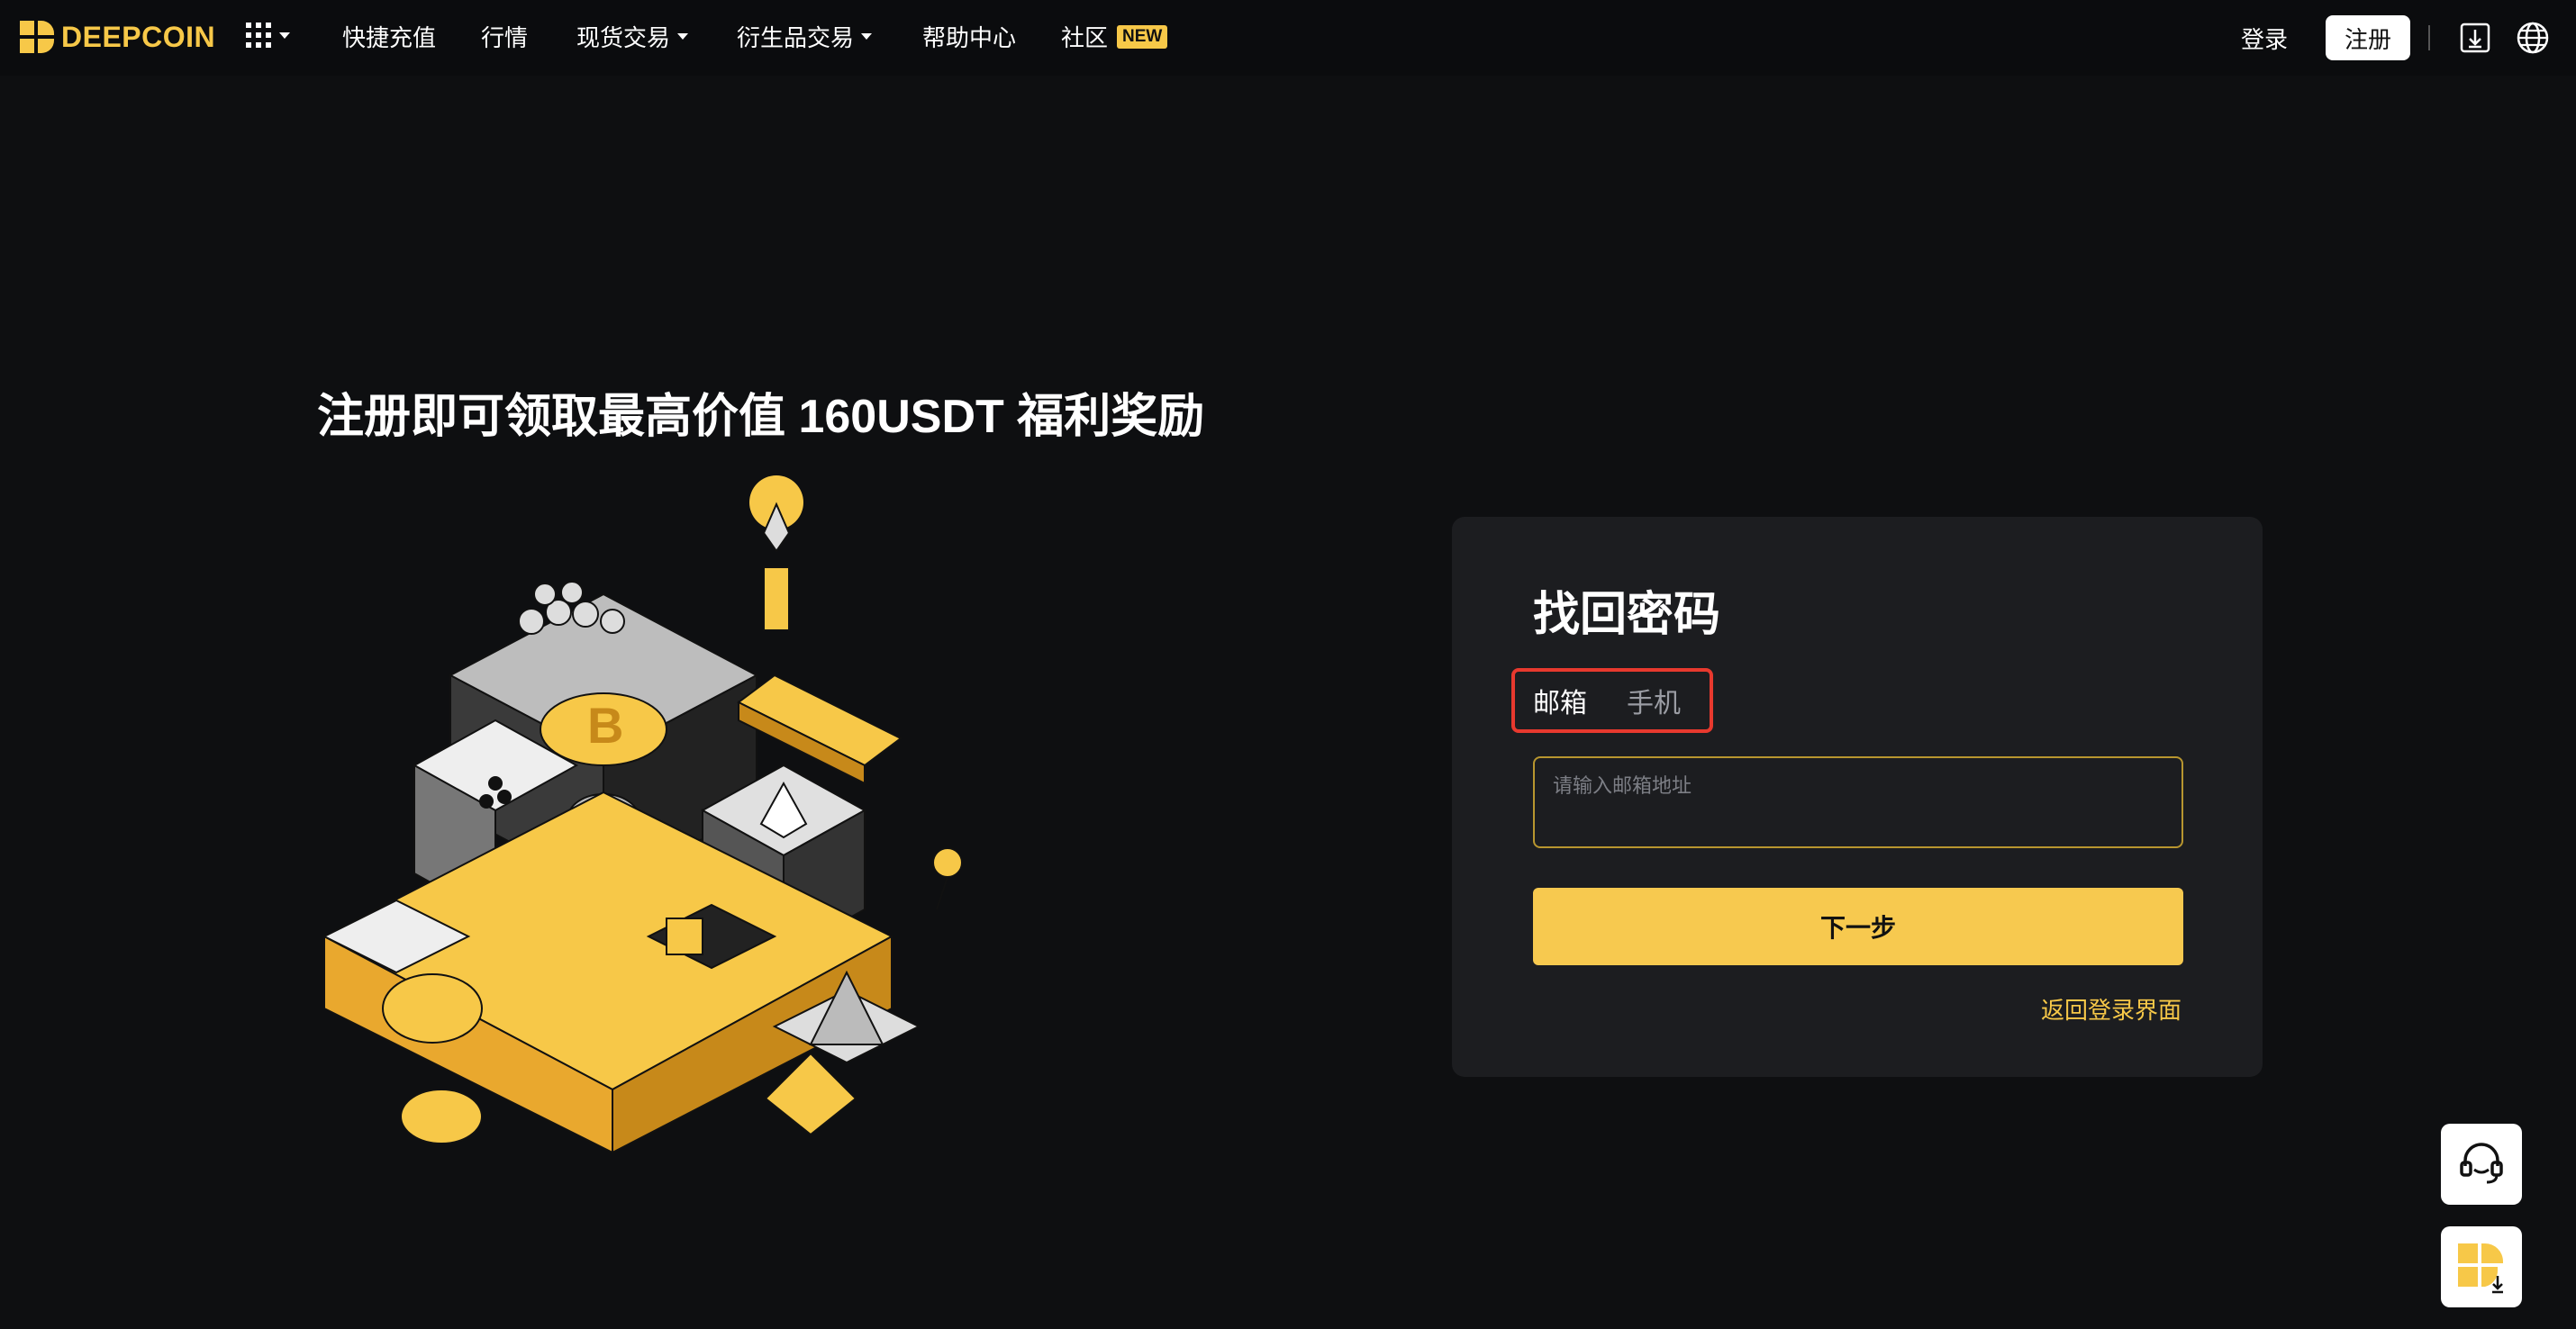 This screenshot has height=1329, width=2576. What do you see at coordinates (1142, 36) in the screenshot?
I see `new-badge: NEW` at bounding box center [1142, 36].